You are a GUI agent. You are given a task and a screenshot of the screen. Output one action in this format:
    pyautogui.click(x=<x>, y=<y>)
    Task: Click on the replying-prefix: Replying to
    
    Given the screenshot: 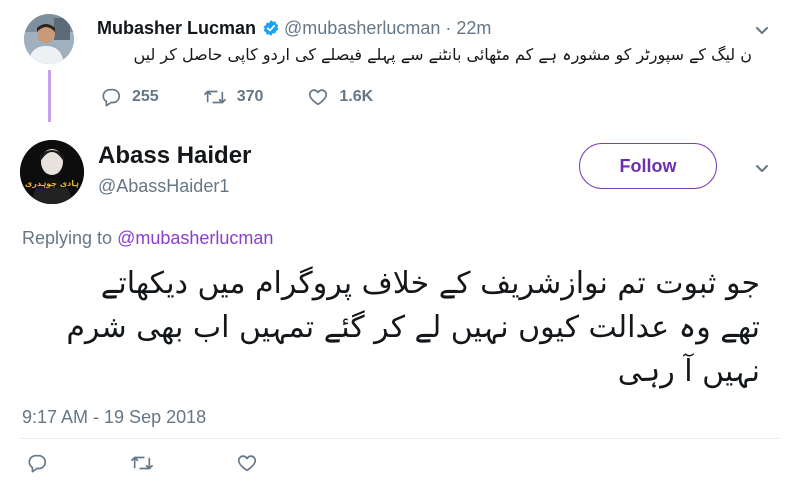 What is the action you would take?
    pyautogui.click(x=67, y=238)
    